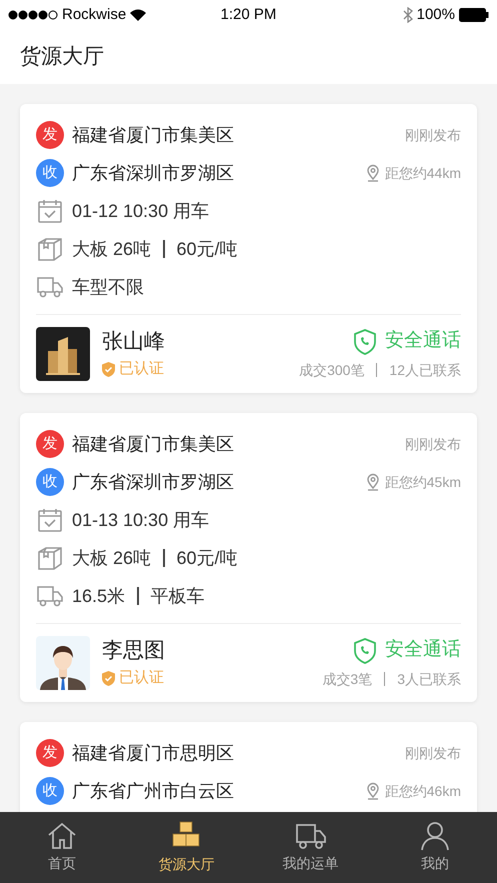 This screenshot has height=883, width=497. Describe the element at coordinates (153, 753) in the screenshot. I see `route-place: 福建省厦门市思明区` at that location.